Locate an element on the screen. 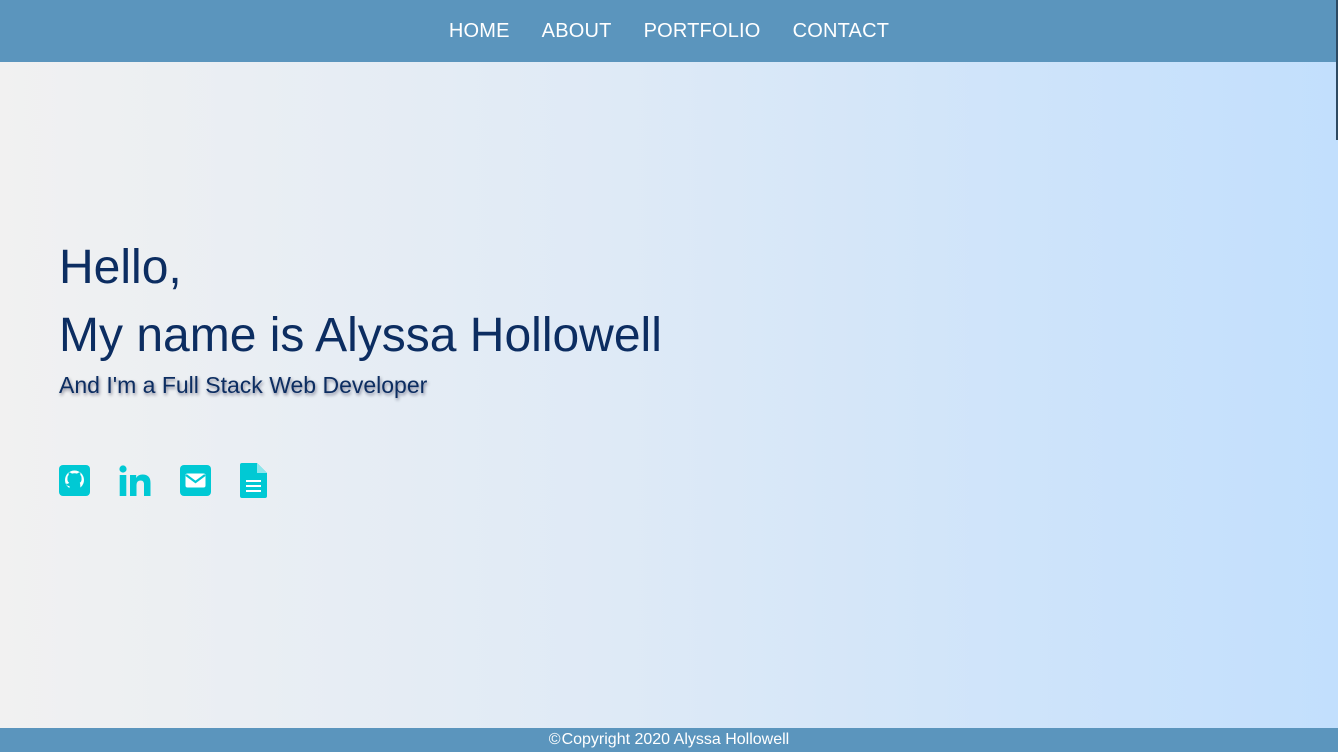 The image size is (1338, 752). social-links is located at coordinates (177, 480).